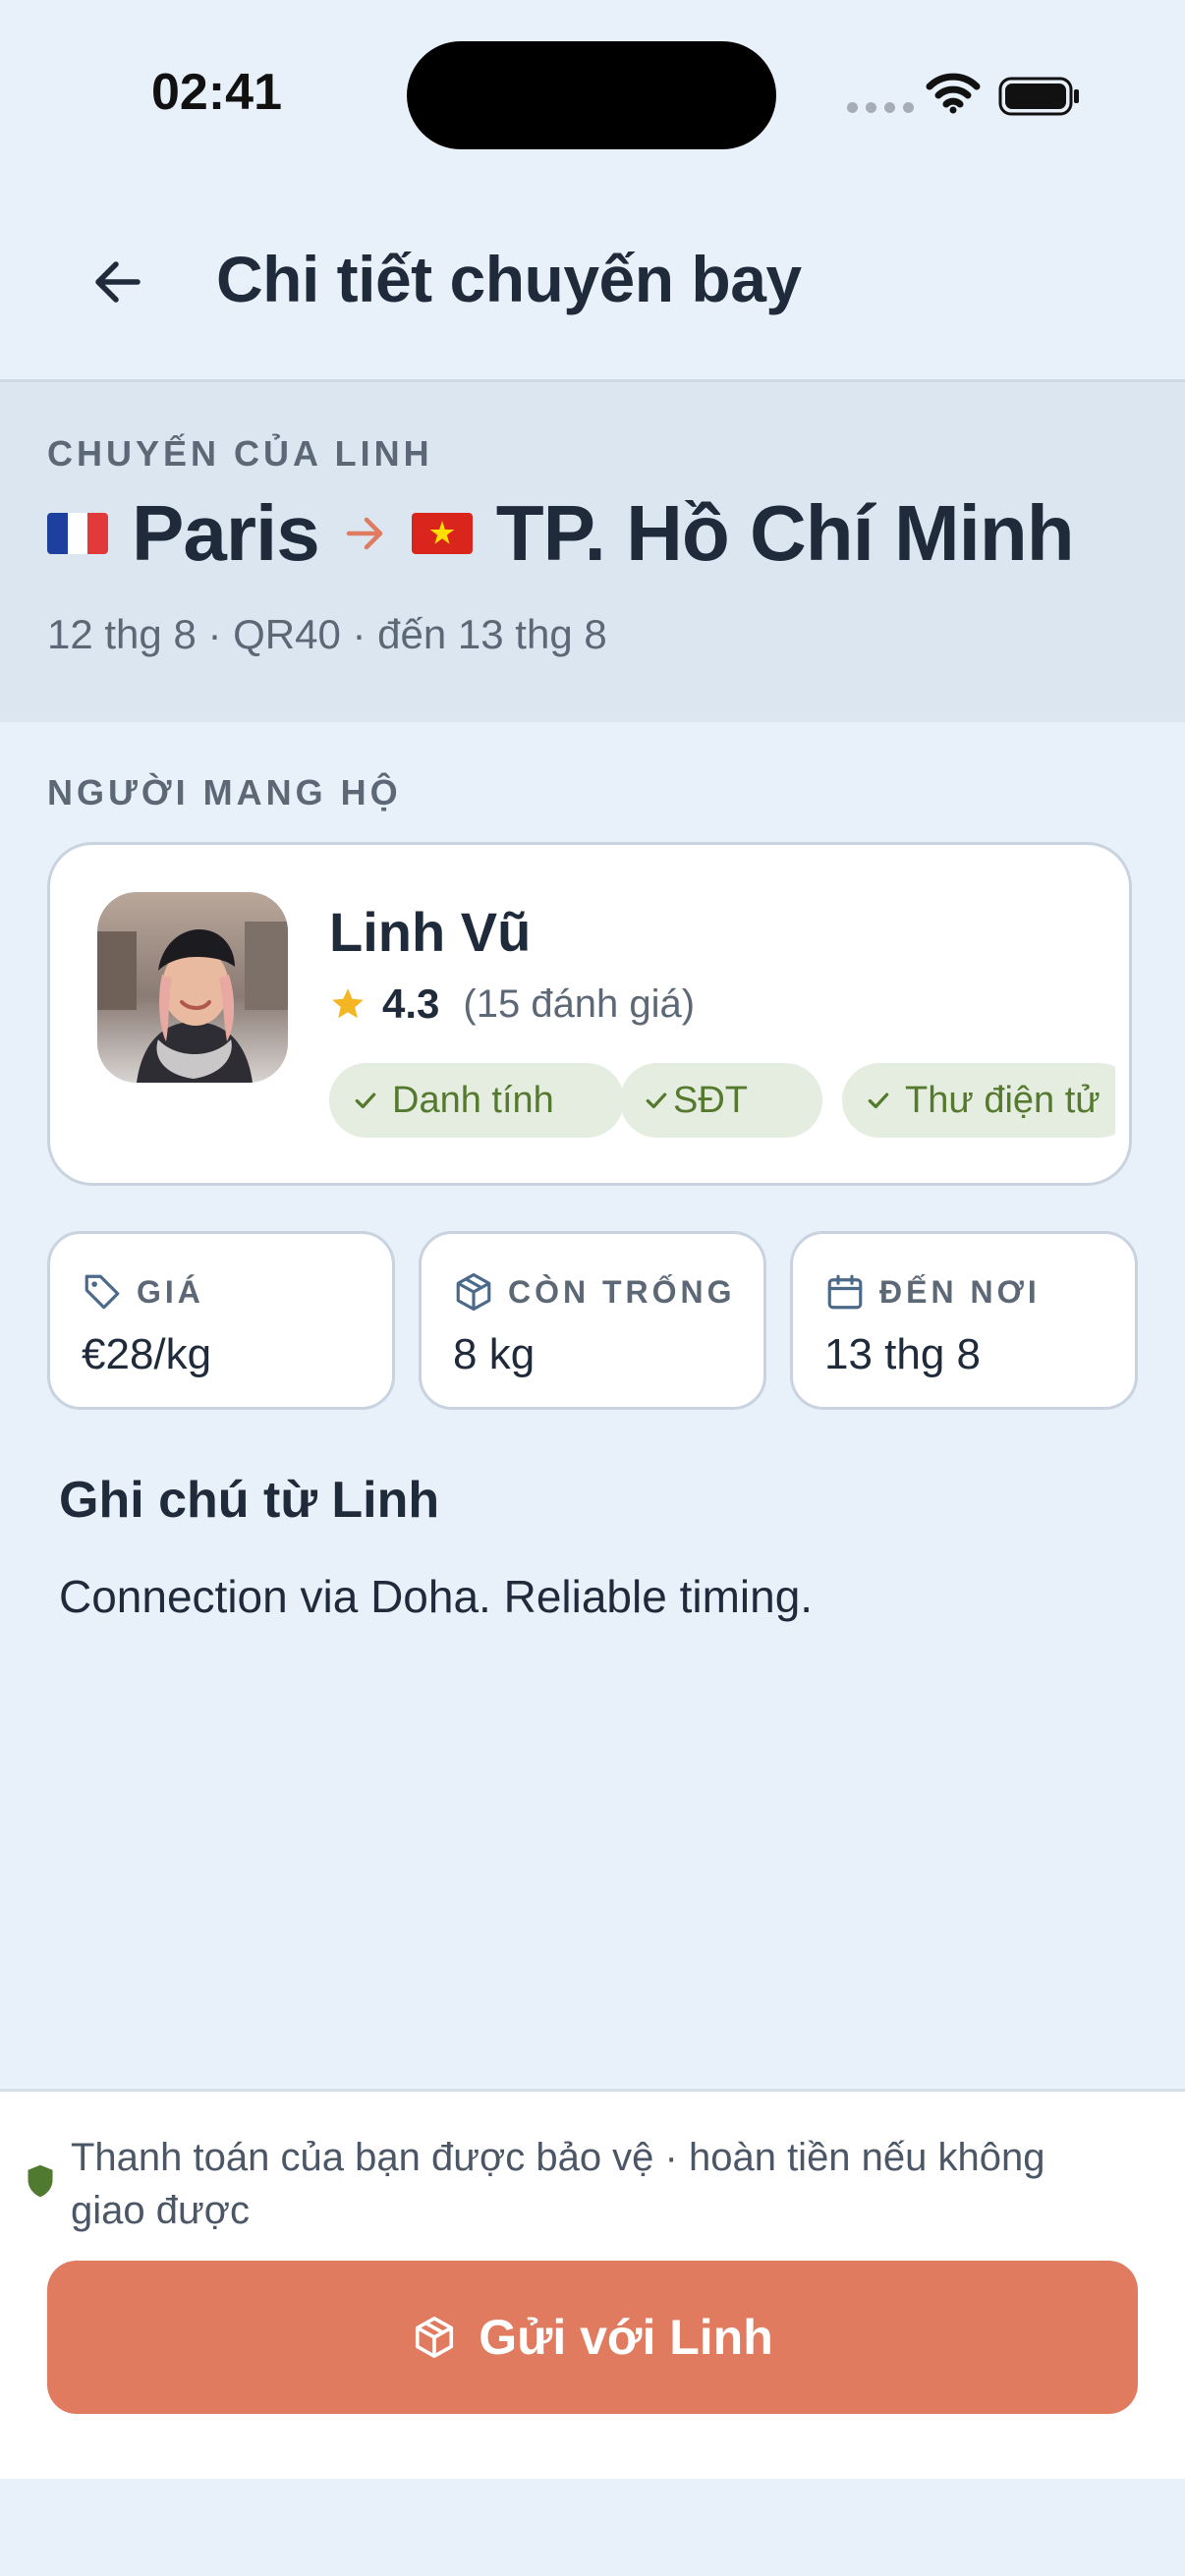  Describe the element at coordinates (77, 533) in the screenshot. I see `france-flag-icon` at that location.